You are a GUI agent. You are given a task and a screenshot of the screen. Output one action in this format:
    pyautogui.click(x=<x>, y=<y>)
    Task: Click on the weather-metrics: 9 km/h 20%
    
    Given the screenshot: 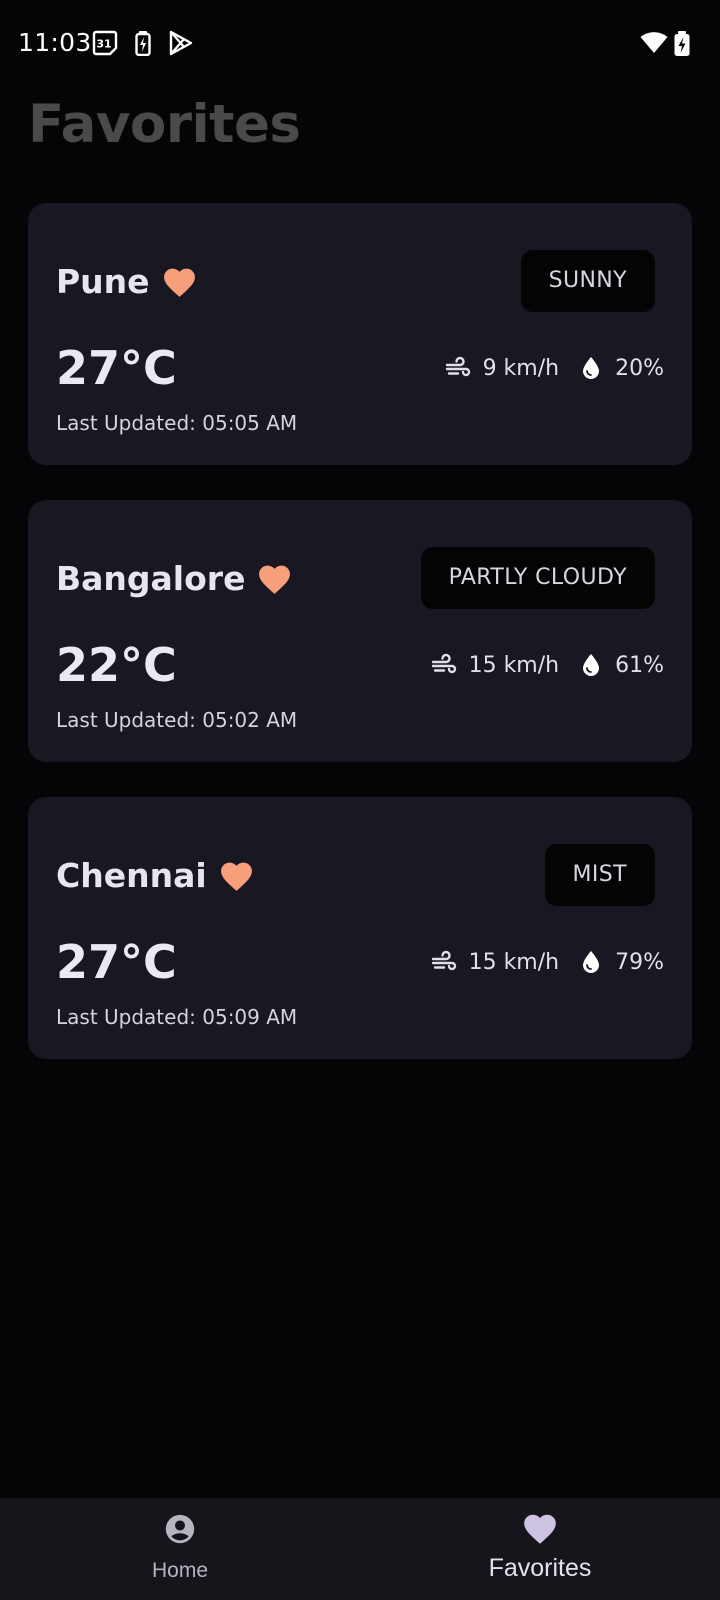 What is the action you would take?
    pyautogui.click(x=554, y=368)
    